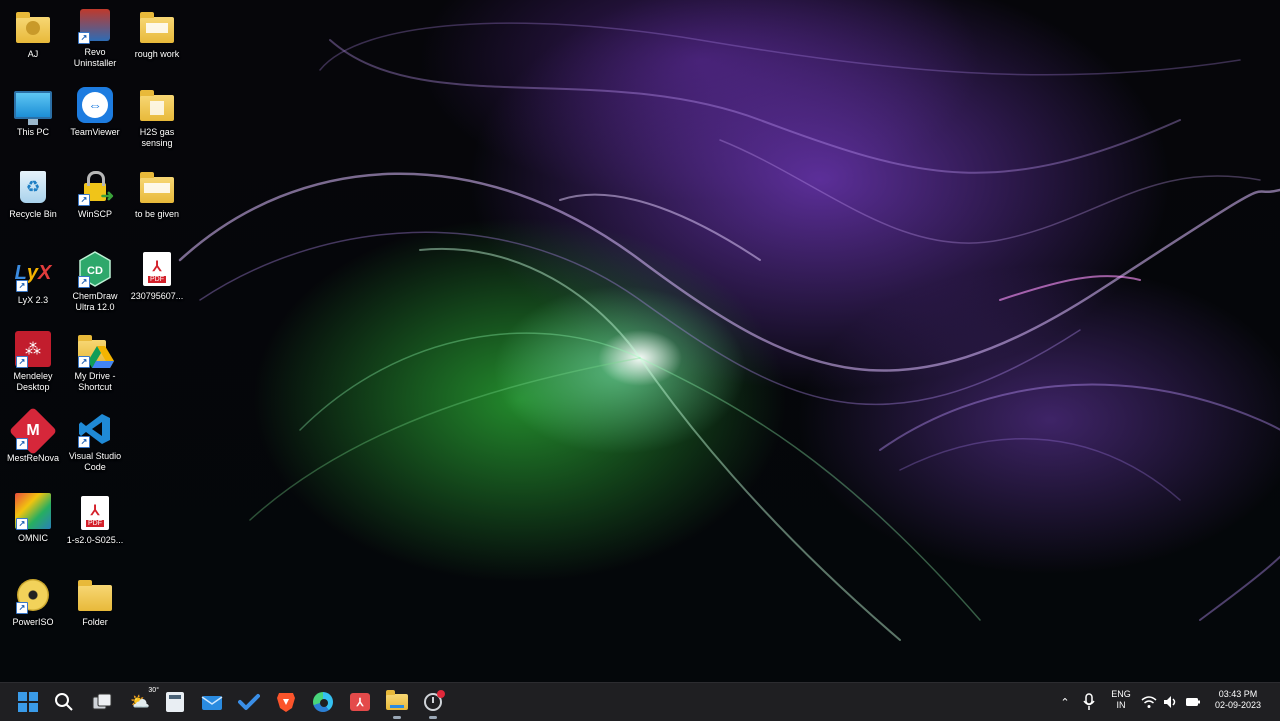  I want to click on search-icon, so click(64, 702).